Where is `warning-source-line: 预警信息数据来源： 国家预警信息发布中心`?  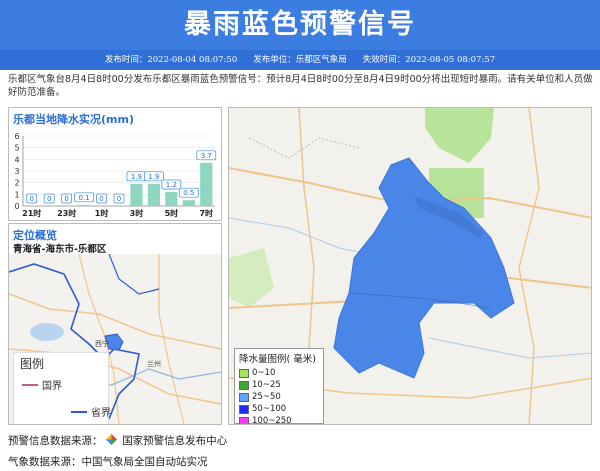
warning-source-line: 预警信息数据来源： 国家预警信息发布中心 is located at coordinates (117, 440).